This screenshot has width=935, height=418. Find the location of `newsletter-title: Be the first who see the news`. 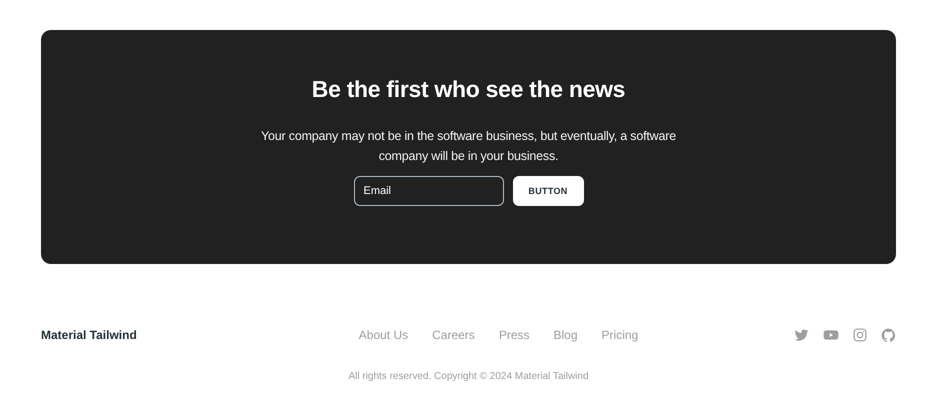

newsletter-title: Be the first who see the news is located at coordinates (469, 89).